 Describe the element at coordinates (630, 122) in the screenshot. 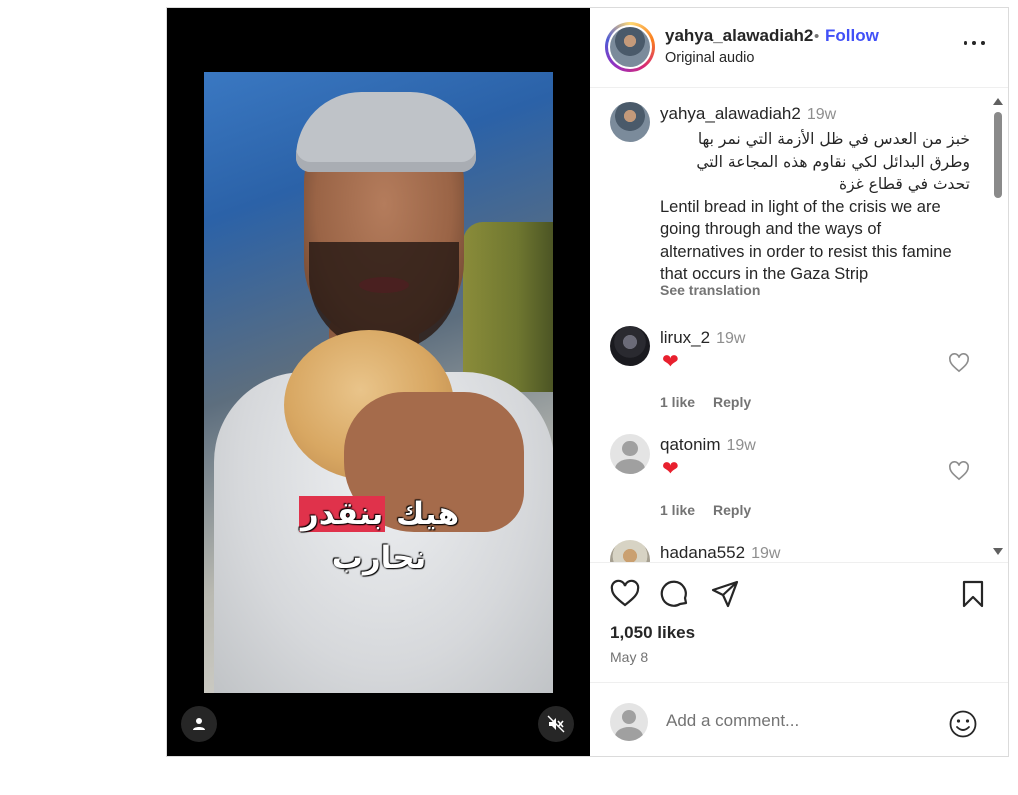

I see `caption-author-avatar` at that location.